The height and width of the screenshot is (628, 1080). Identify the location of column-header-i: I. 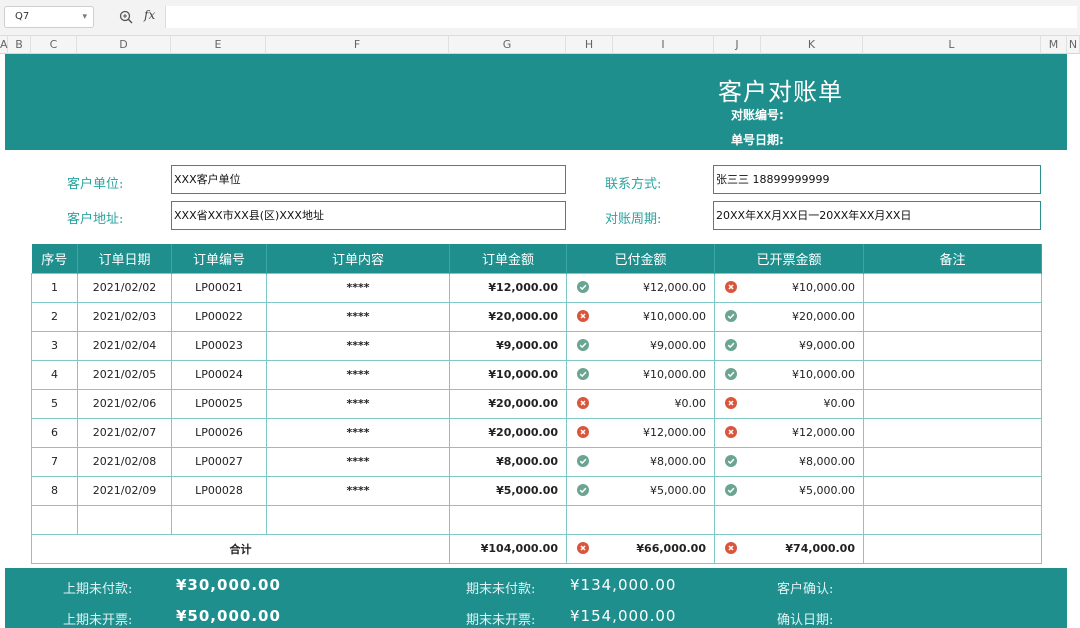
(663, 45).